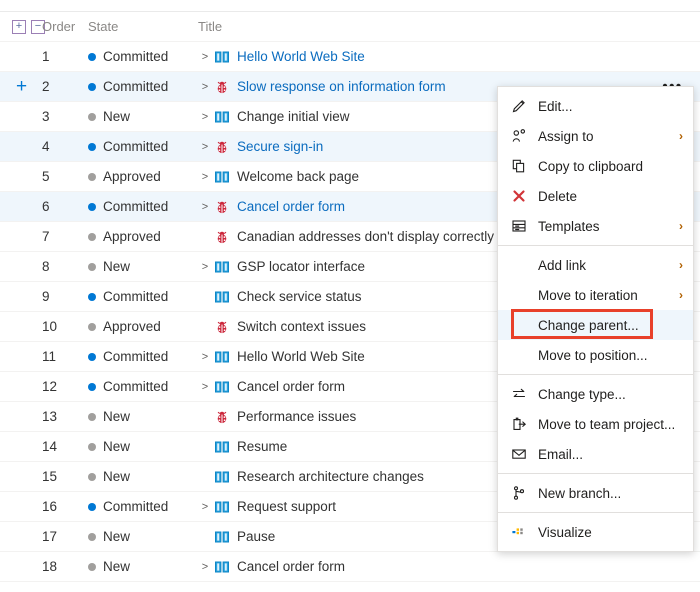 The width and height of the screenshot is (700, 592). What do you see at coordinates (46, 236) in the screenshot?
I see `cell-order: 7` at bounding box center [46, 236].